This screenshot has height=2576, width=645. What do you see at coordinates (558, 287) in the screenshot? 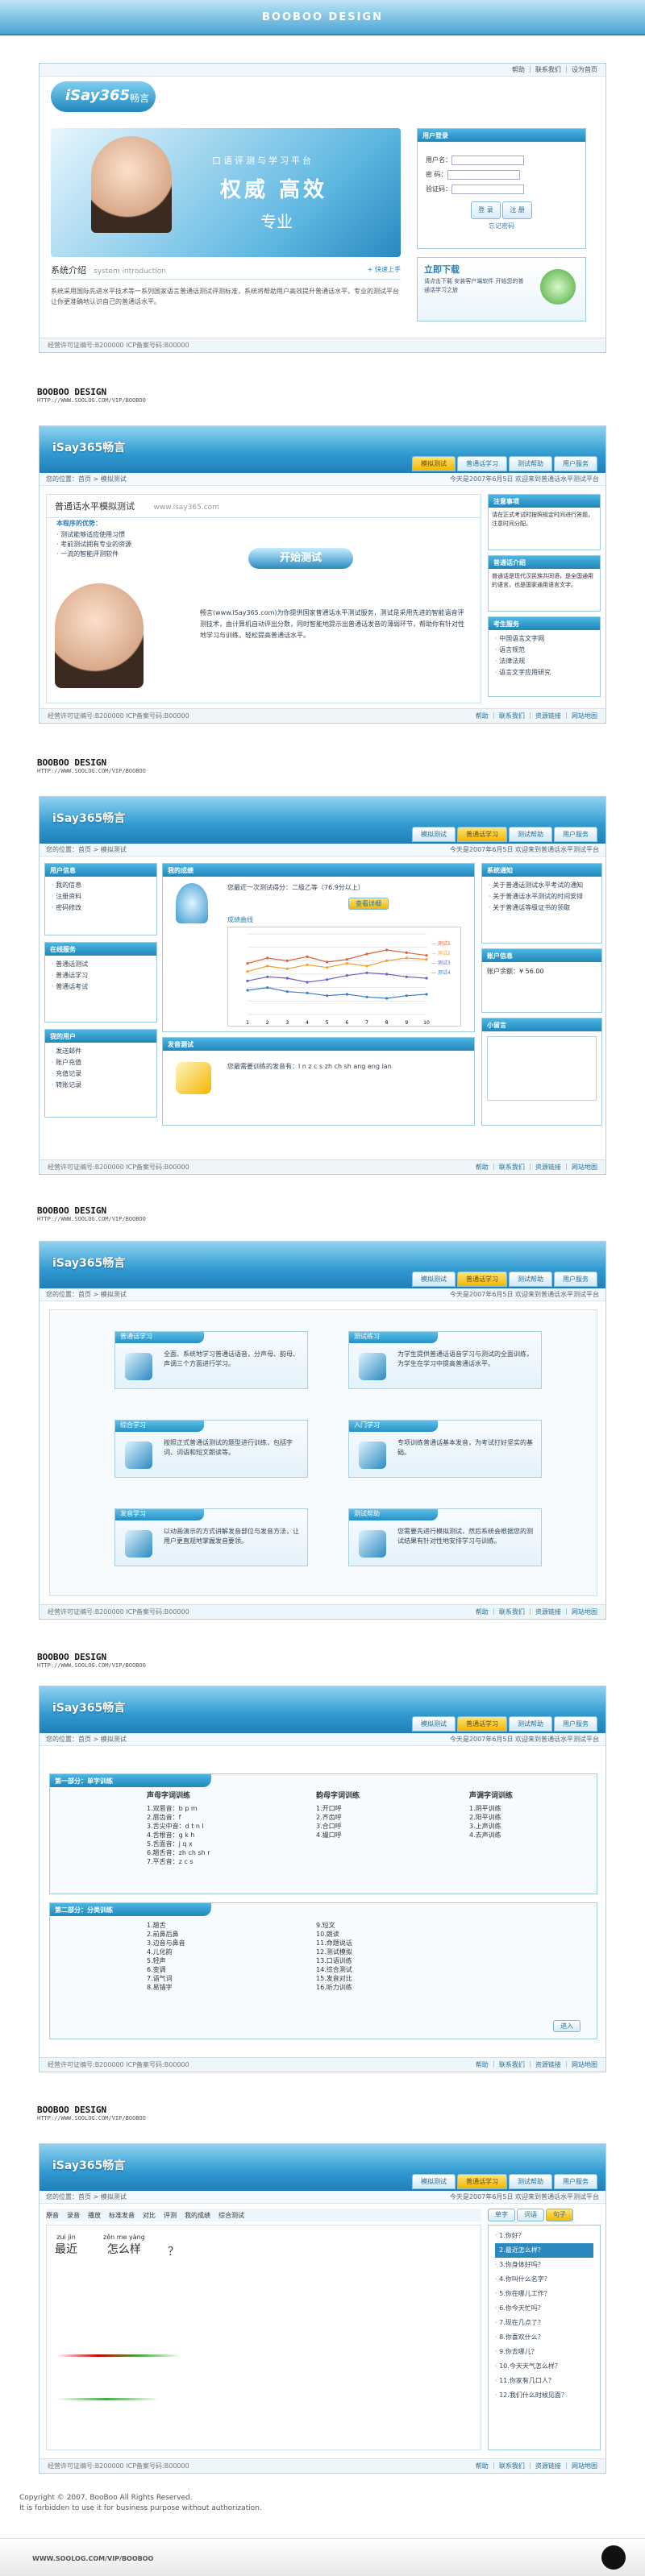
I see `download-icon` at bounding box center [558, 287].